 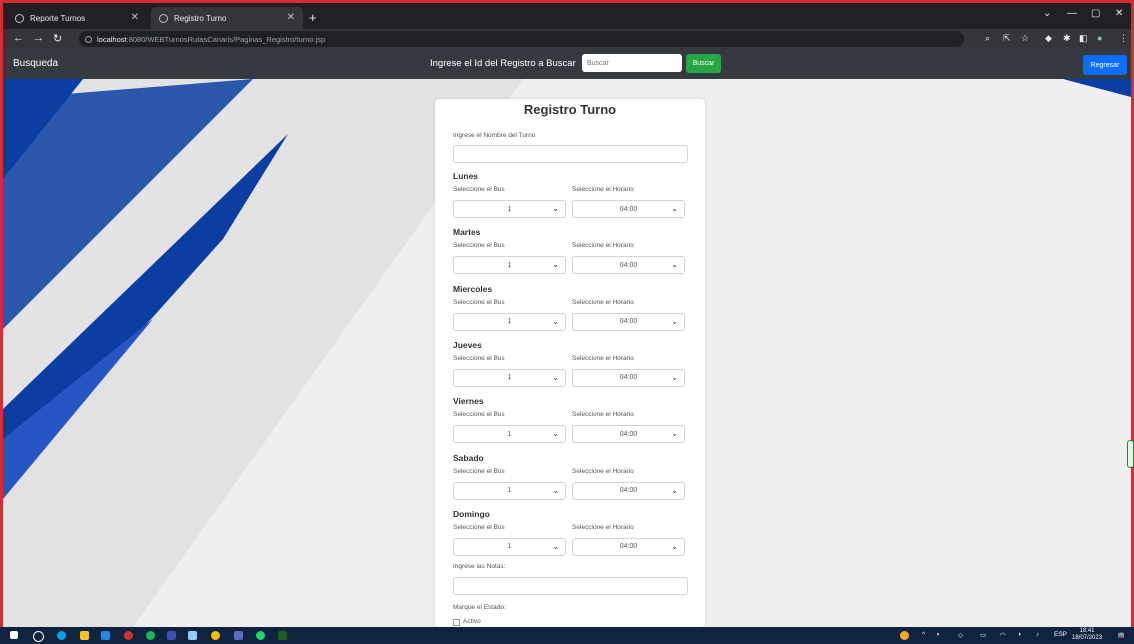 What do you see at coordinates (1119, 13) in the screenshot?
I see `close-window-icon: ✕` at bounding box center [1119, 13].